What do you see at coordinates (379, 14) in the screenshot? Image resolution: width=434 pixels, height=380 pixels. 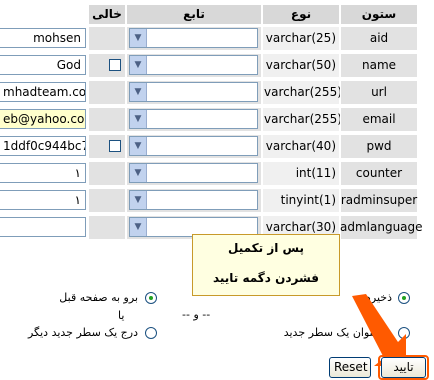 I see `header-column: ستون` at bounding box center [379, 14].